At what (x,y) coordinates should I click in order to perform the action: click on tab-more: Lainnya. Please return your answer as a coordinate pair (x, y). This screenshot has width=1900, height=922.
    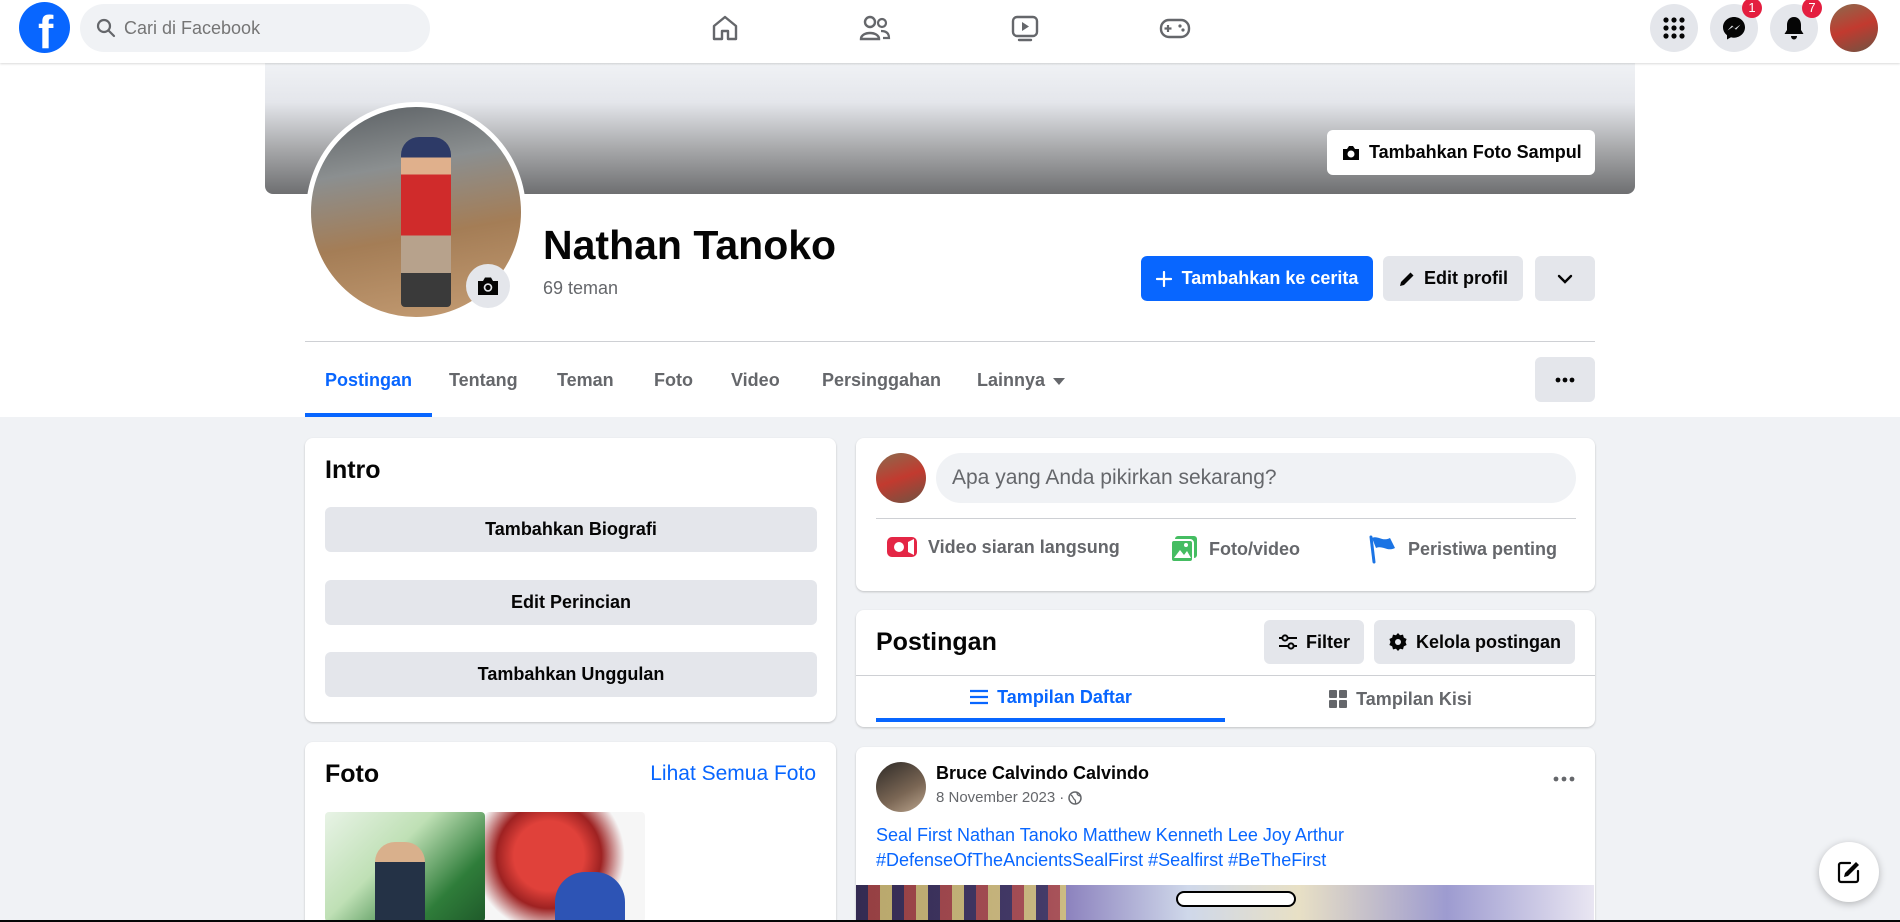
    Looking at the image, I should click on (1021, 384).